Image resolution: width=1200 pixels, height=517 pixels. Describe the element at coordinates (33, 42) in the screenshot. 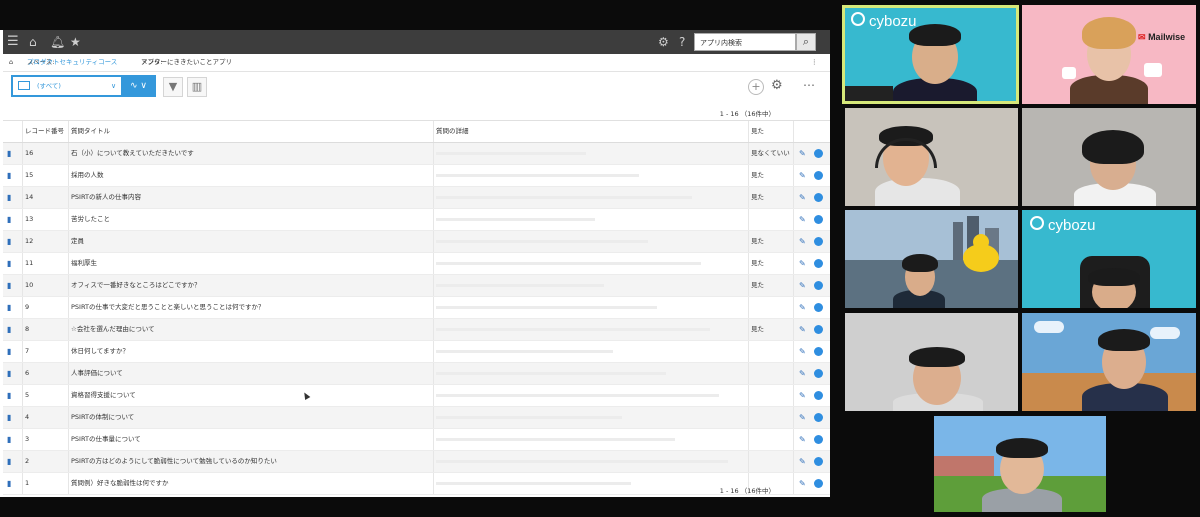

I see `home-icon: ⌂` at that location.